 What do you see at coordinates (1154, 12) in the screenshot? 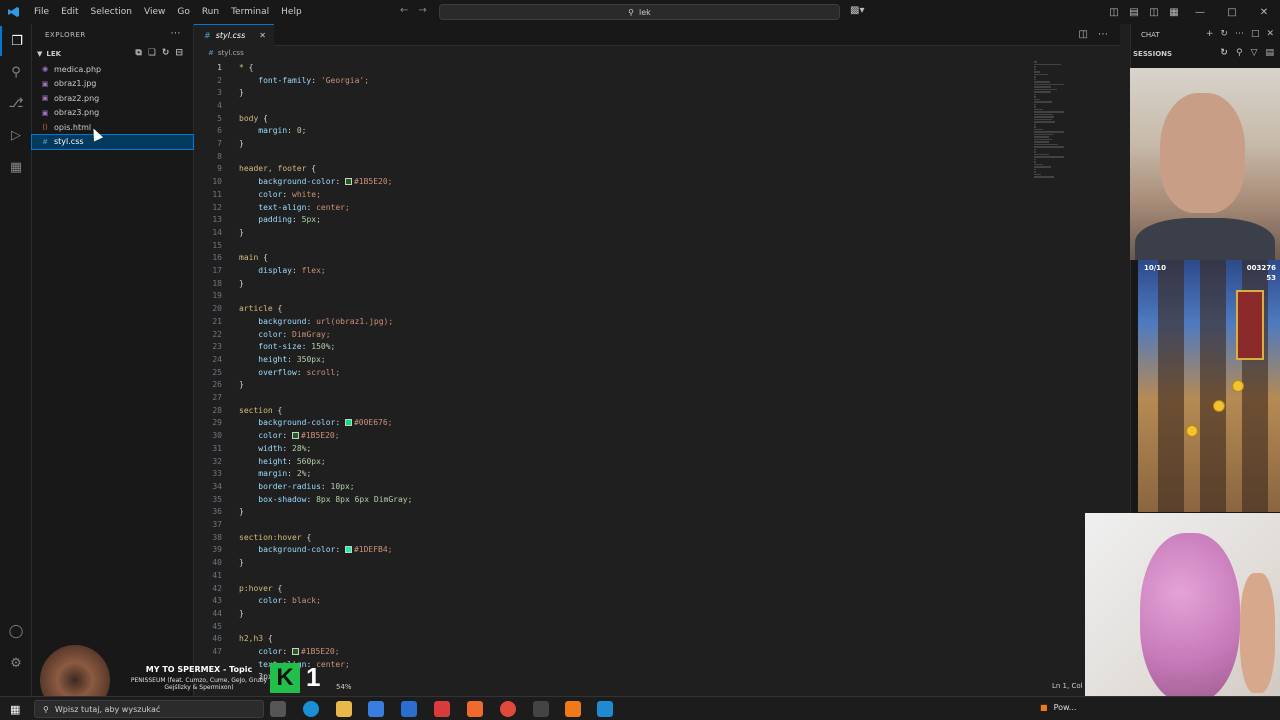
I see `layout-secondary-icon: ◫` at bounding box center [1154, 12].